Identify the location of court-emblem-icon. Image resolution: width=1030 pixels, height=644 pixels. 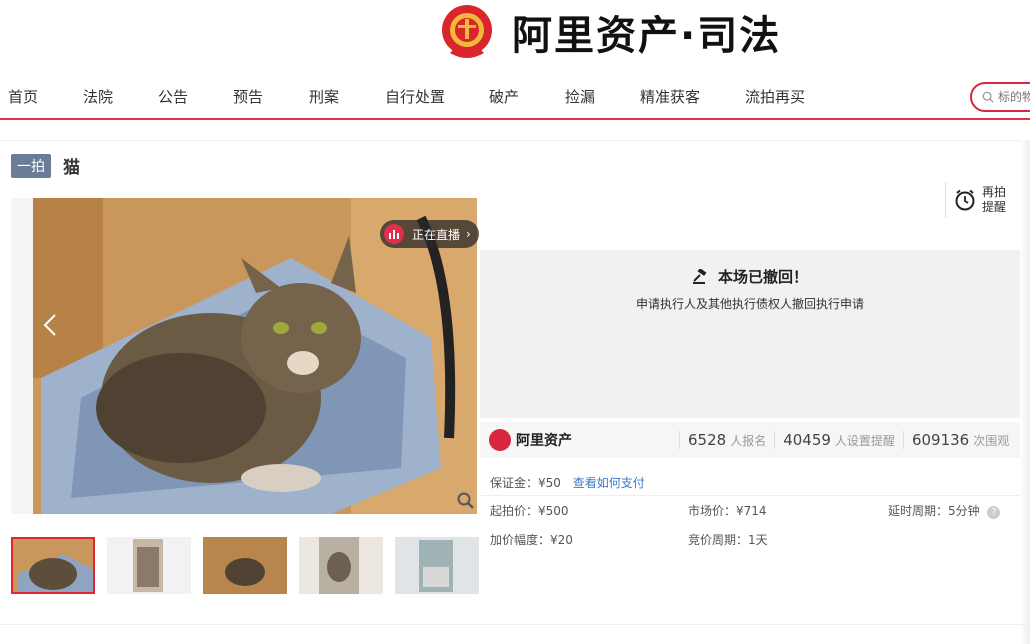
(467, 31).